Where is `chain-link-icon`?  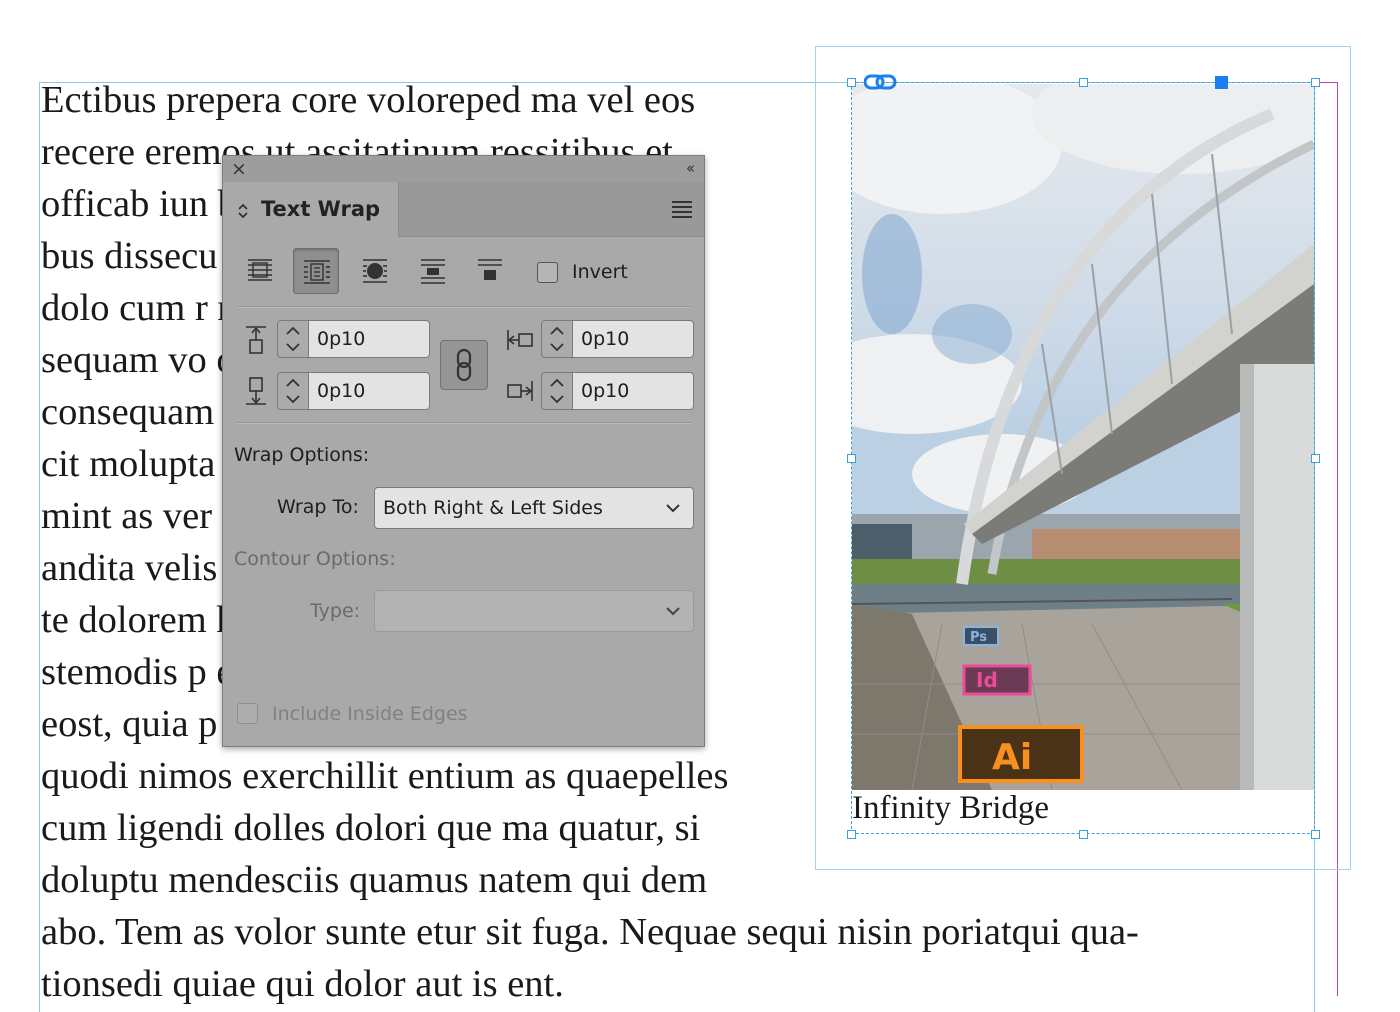 chain-link-icon is located at coordinates (464, 365).